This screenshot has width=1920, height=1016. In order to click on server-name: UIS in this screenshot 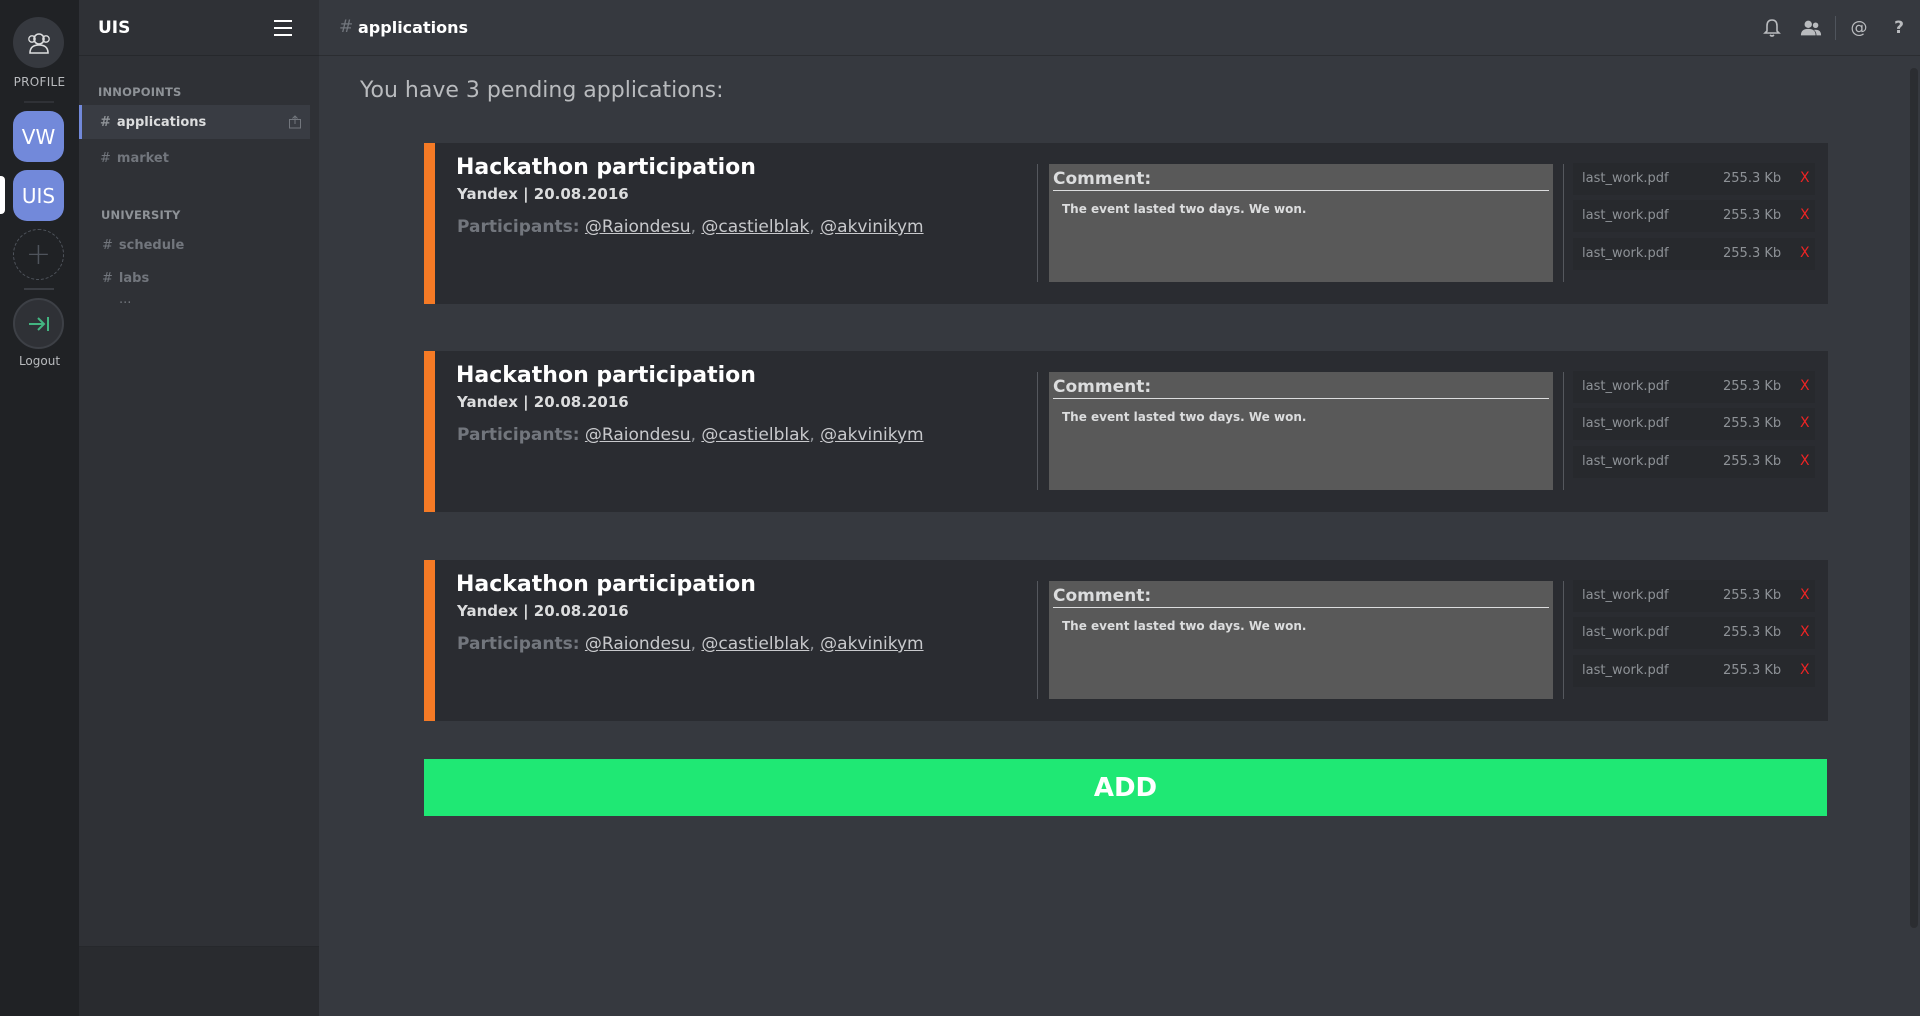, I will do `click(114, 28)`.